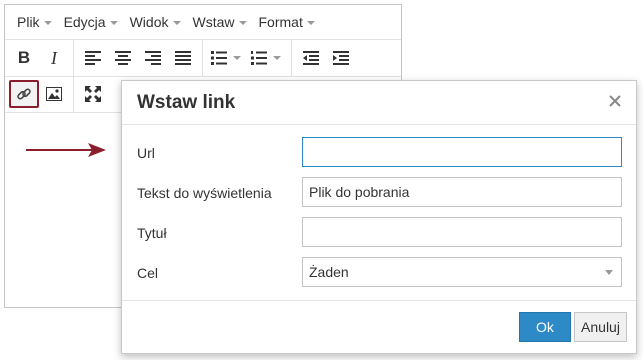 This screenshot has width=643, height=360. Describe the element at coordinates (28, 22) in the screenshot. I see `menu-plik-label: Plik` at that location.